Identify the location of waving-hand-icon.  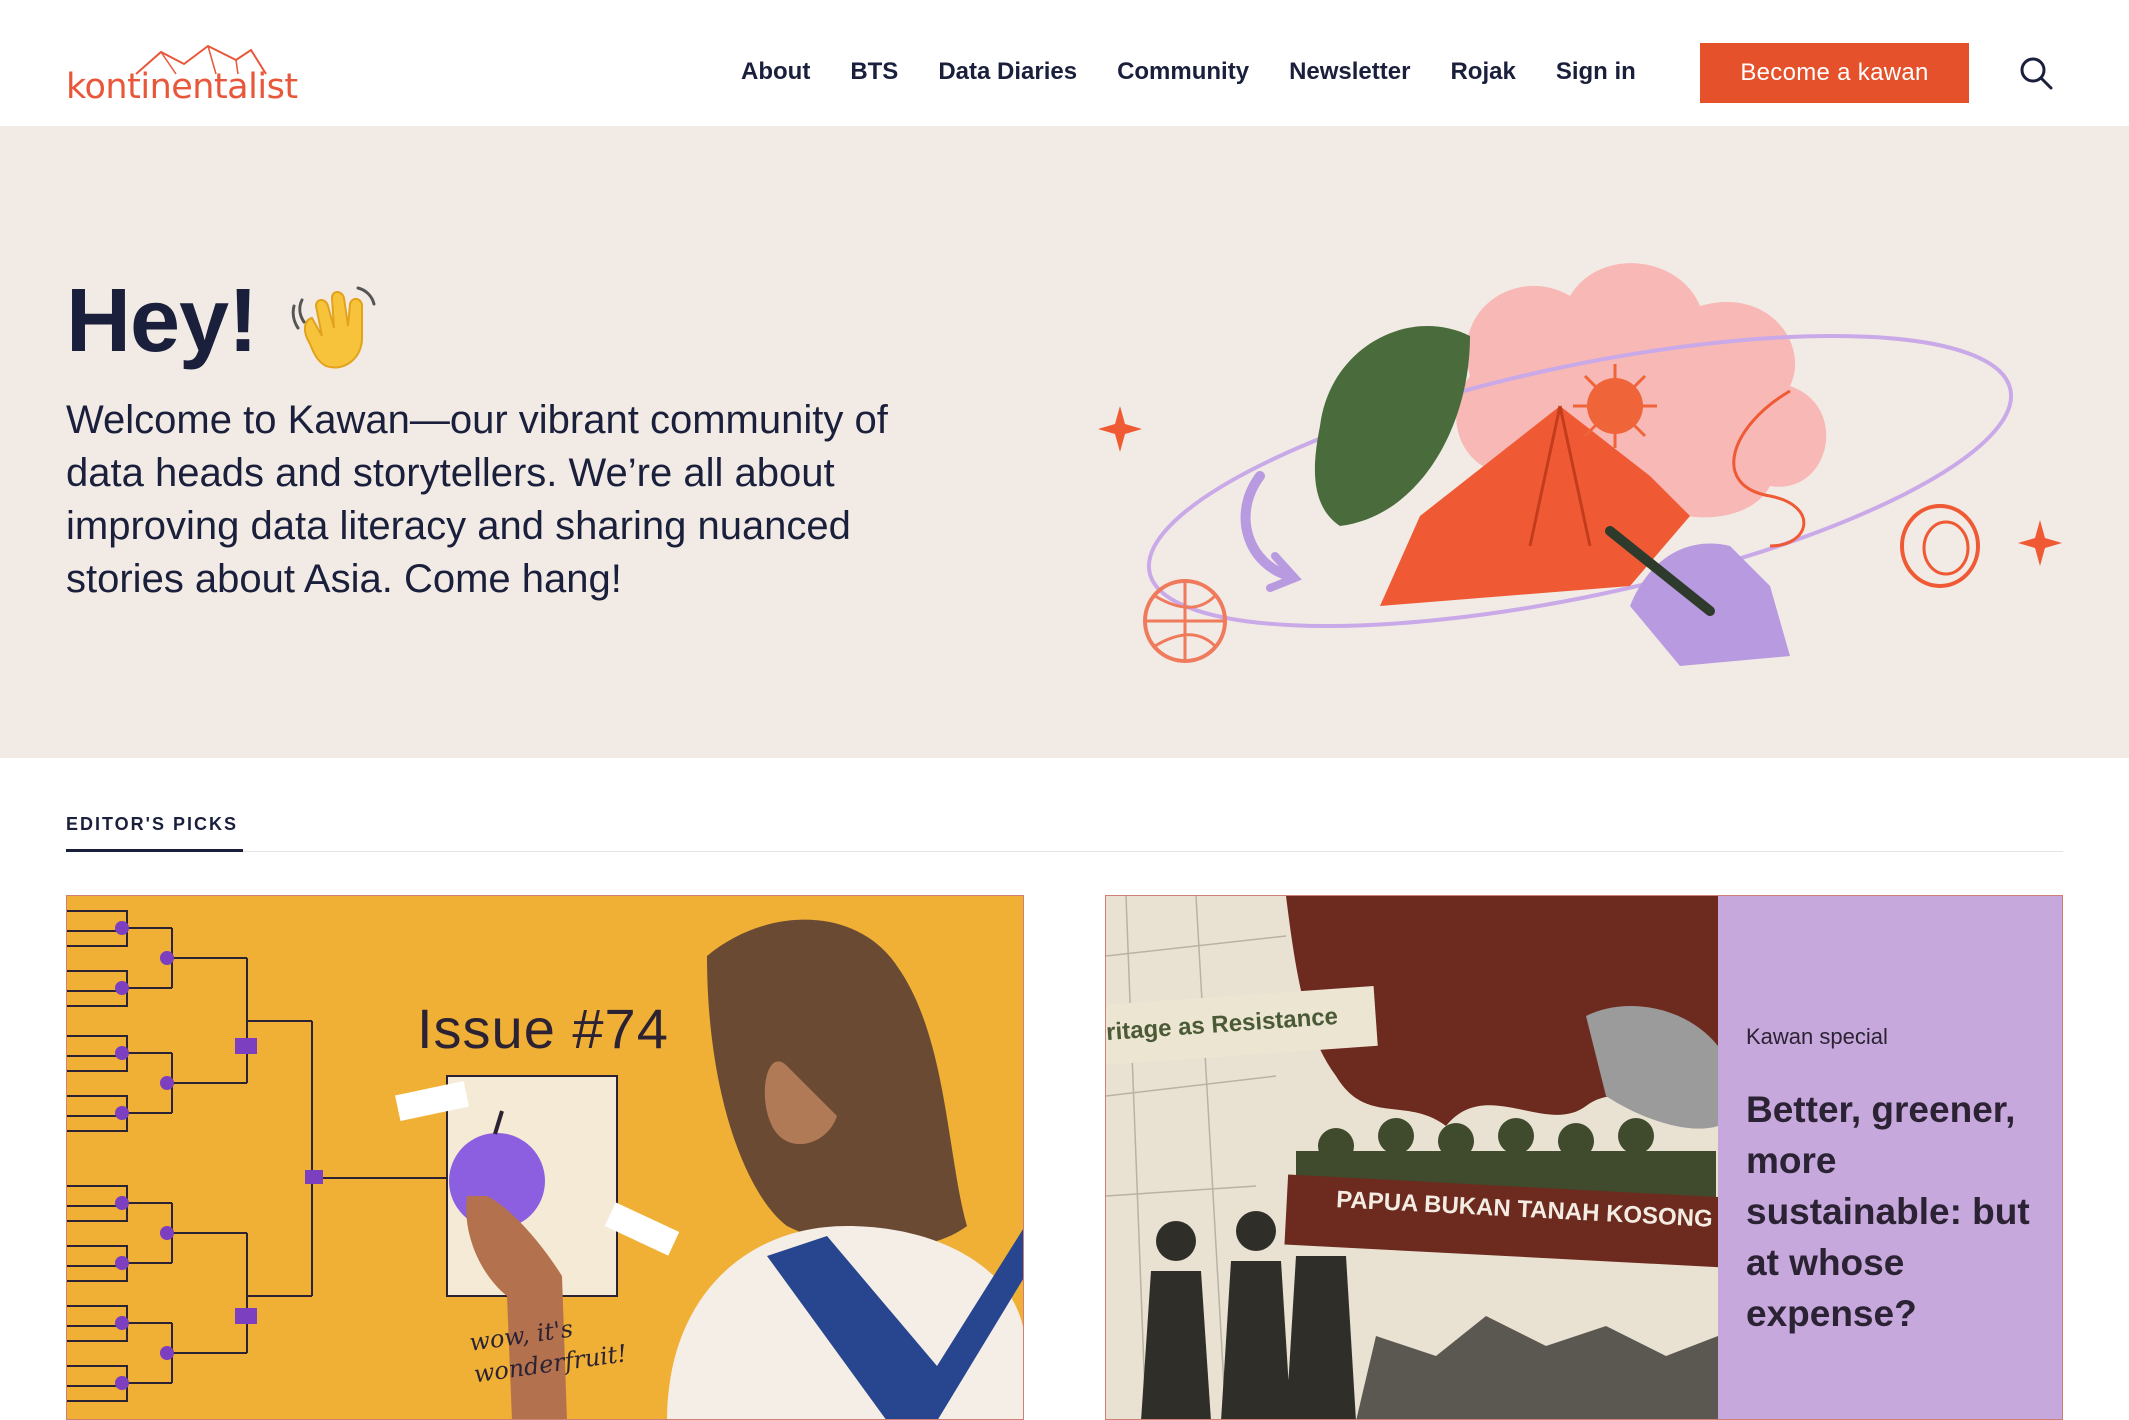
(332, 326).